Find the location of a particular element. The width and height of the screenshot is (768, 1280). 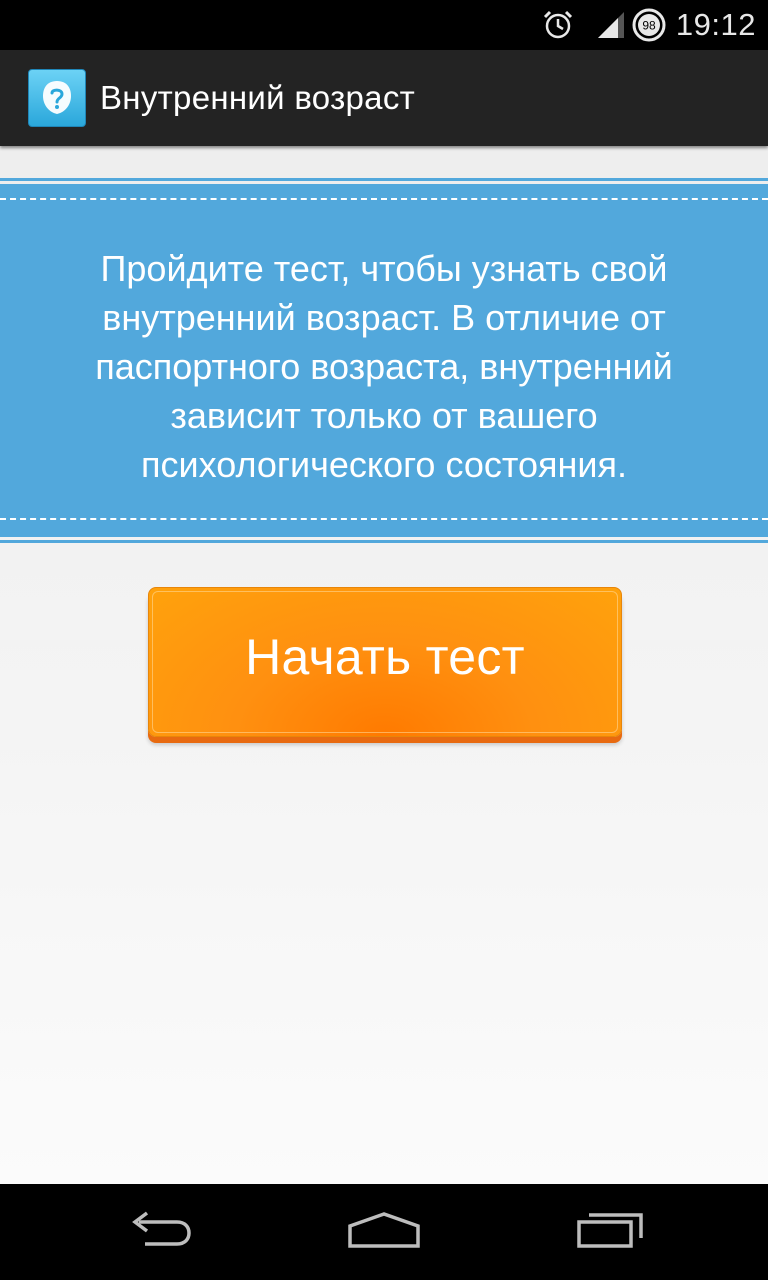

action-bar: Внутренний возраст is located at coordinates (384, 98).